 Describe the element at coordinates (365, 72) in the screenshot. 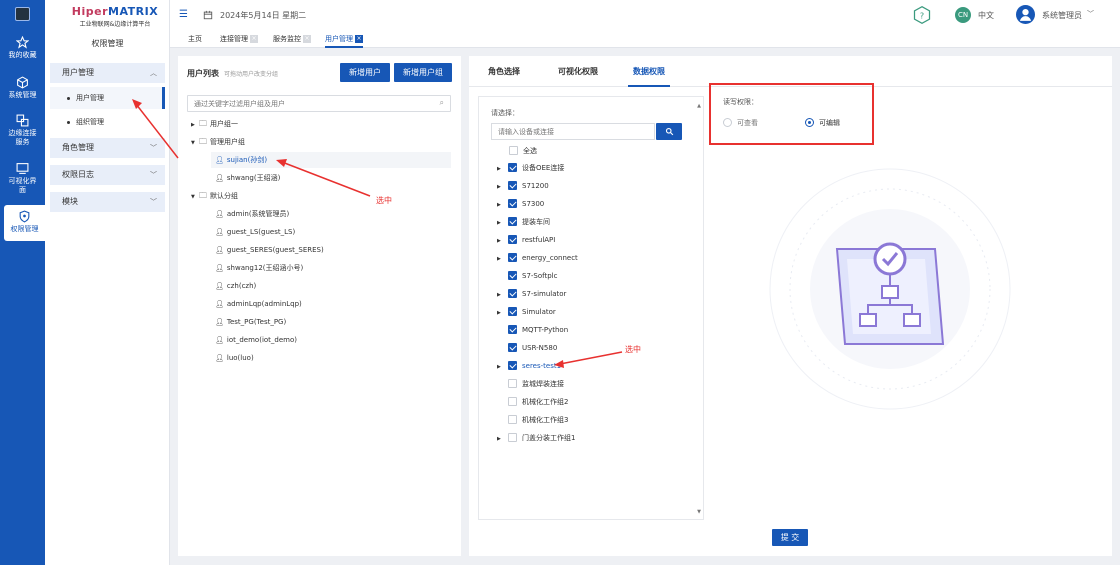

I see `add-user-button: 新增用户` at that location.